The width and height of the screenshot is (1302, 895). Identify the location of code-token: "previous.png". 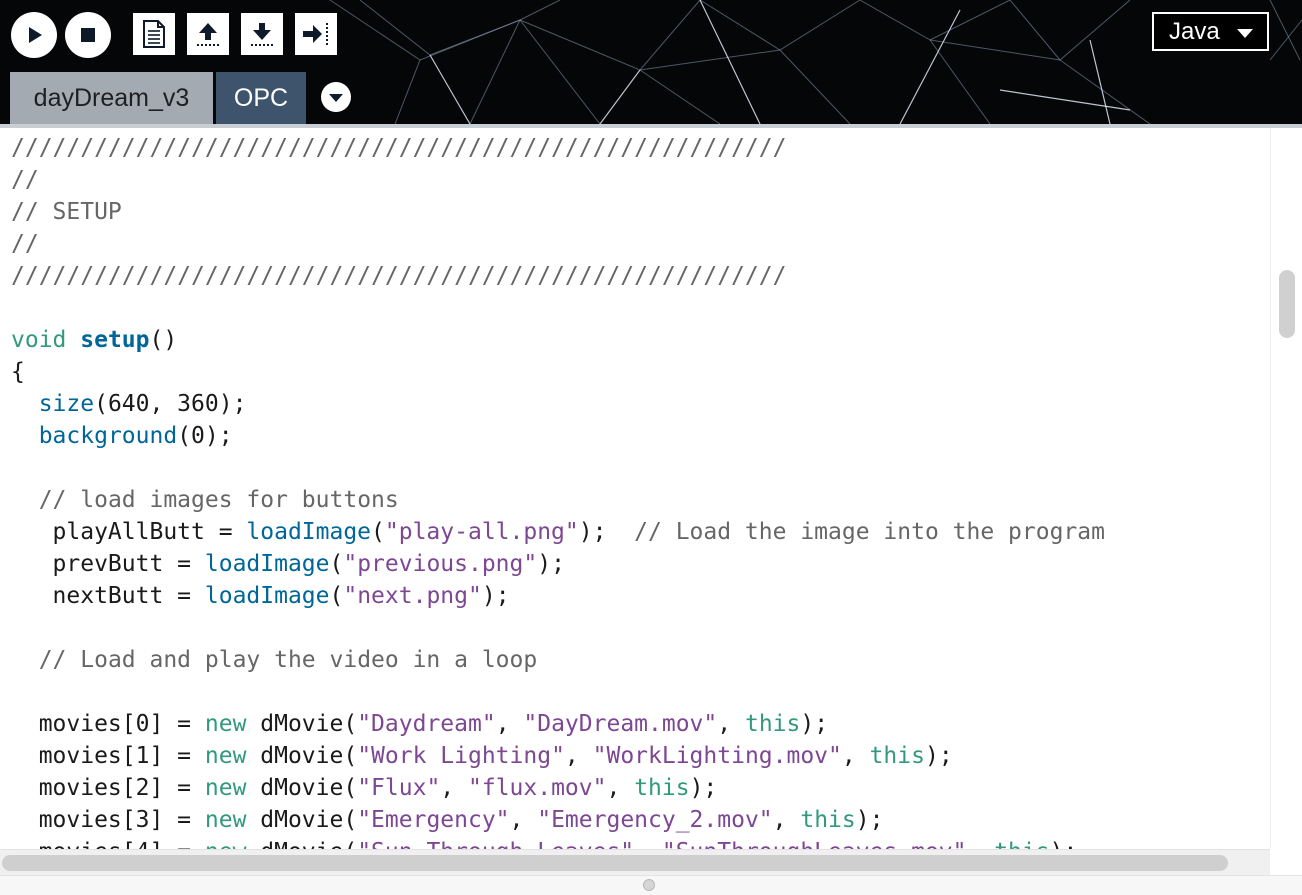
(440, 564).